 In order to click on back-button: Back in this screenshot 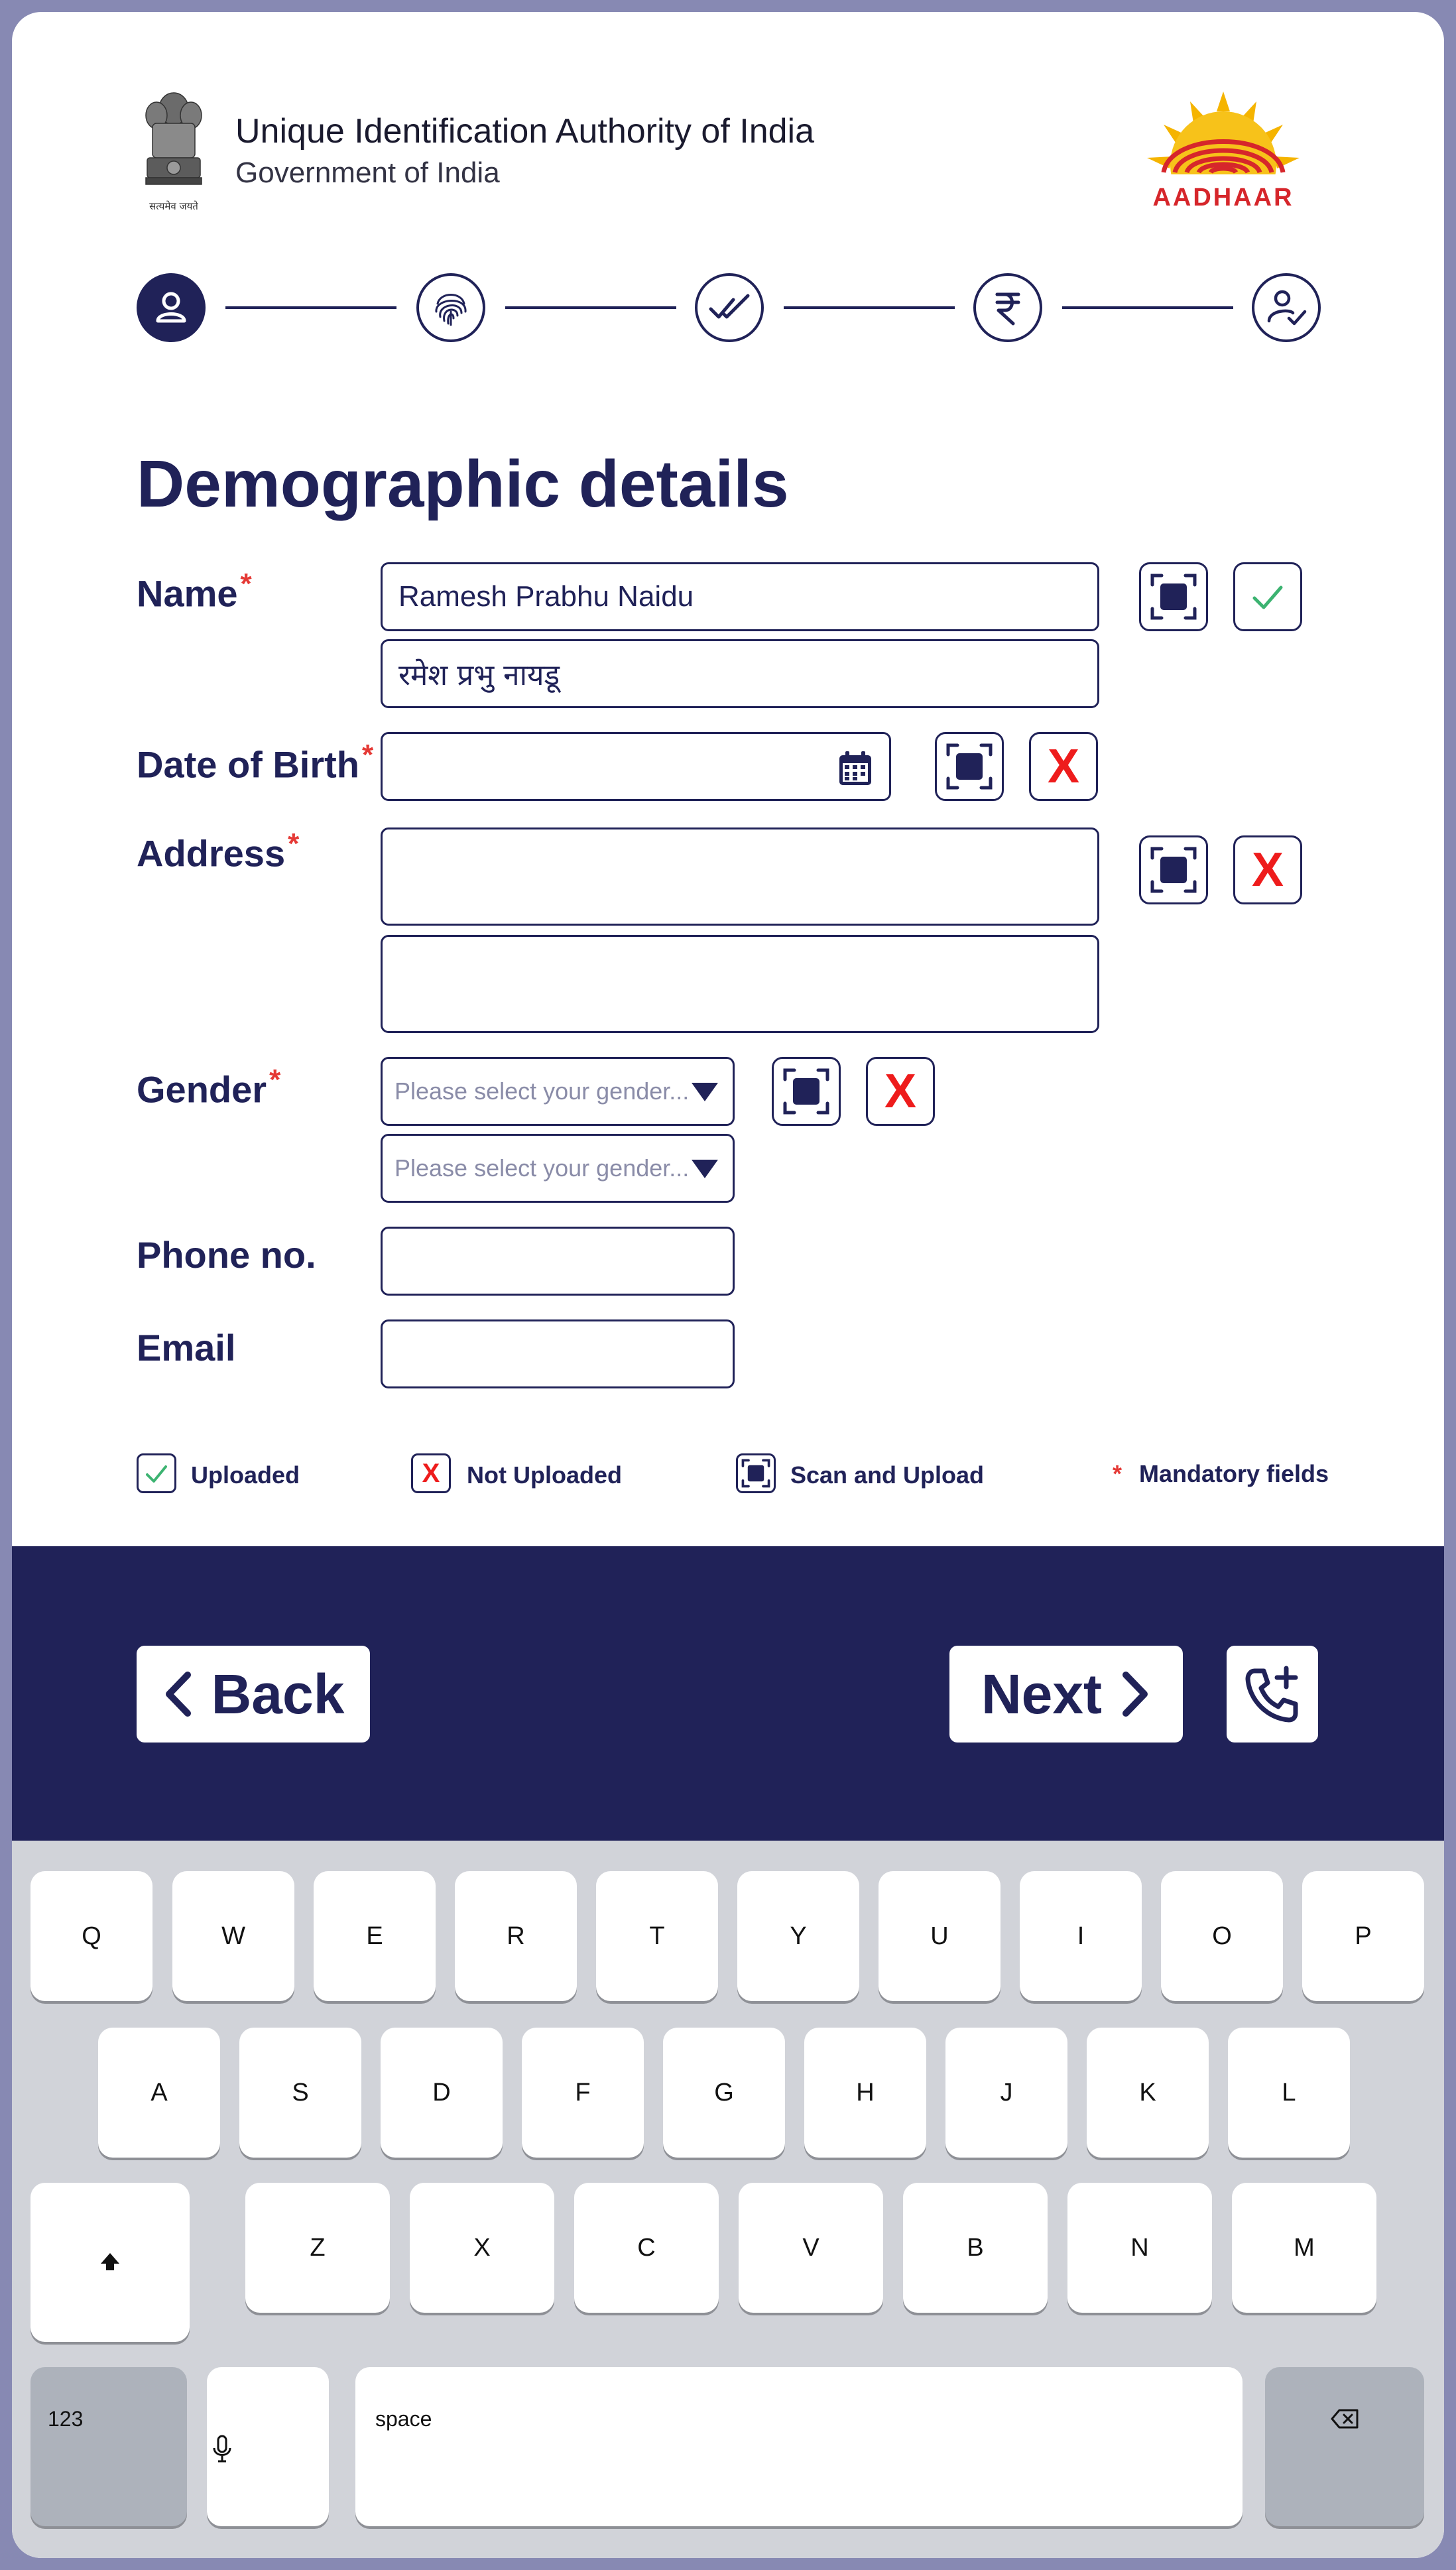, I will do `click(253, 1694)`.